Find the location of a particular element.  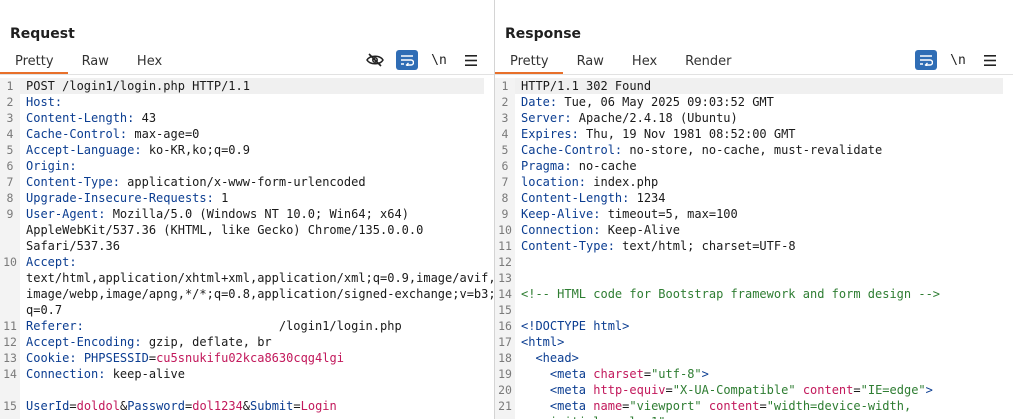

token: http-equiv is located at coordinates (629, 390).